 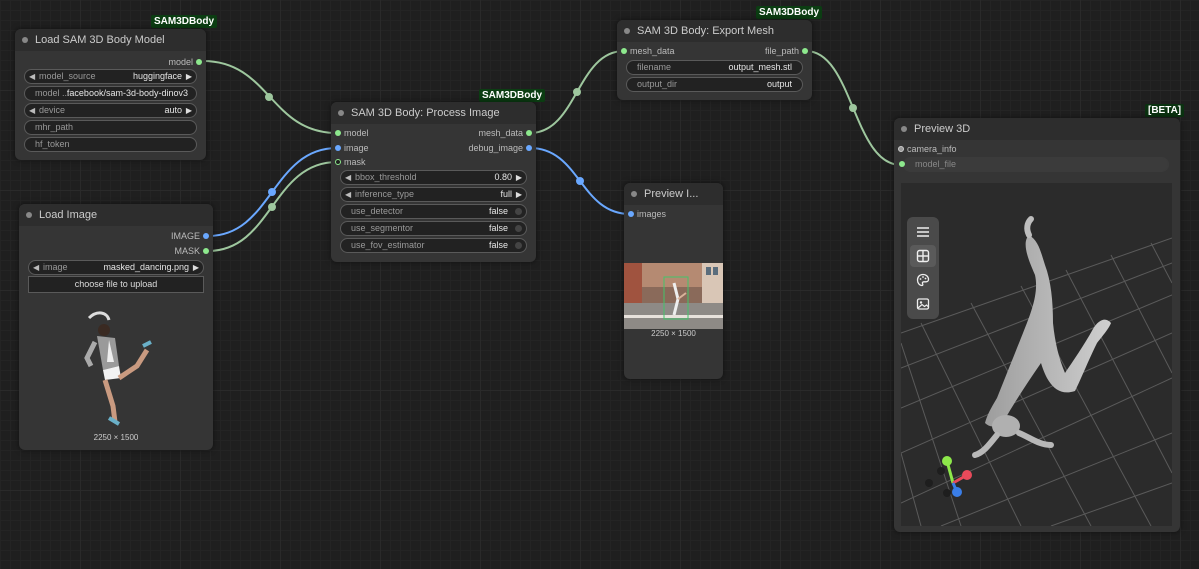 I want to click on widget-value: 0.80, so click(x=503, y=177).